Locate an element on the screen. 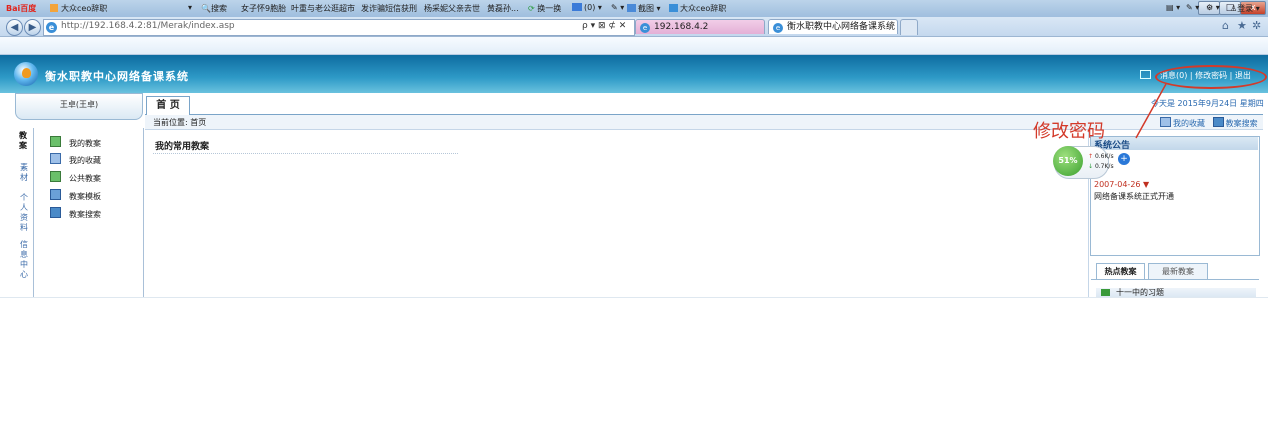  toolbar-tools-icon: ✎ ▾ is located at coordinates (1192, 7).